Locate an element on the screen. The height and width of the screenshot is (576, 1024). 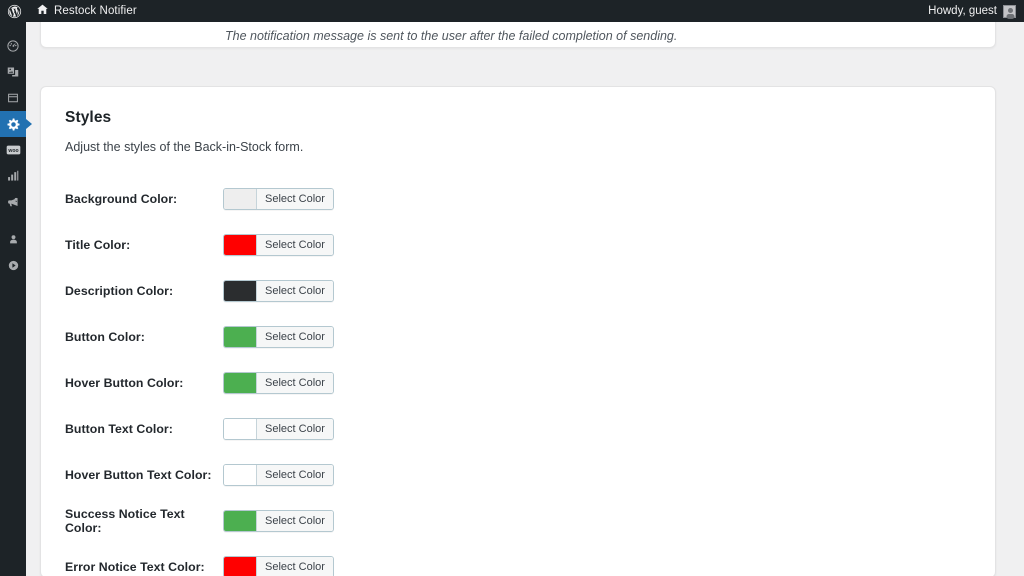
color-field-row: Title Color: Select Color is located at coordinates (518, 245).